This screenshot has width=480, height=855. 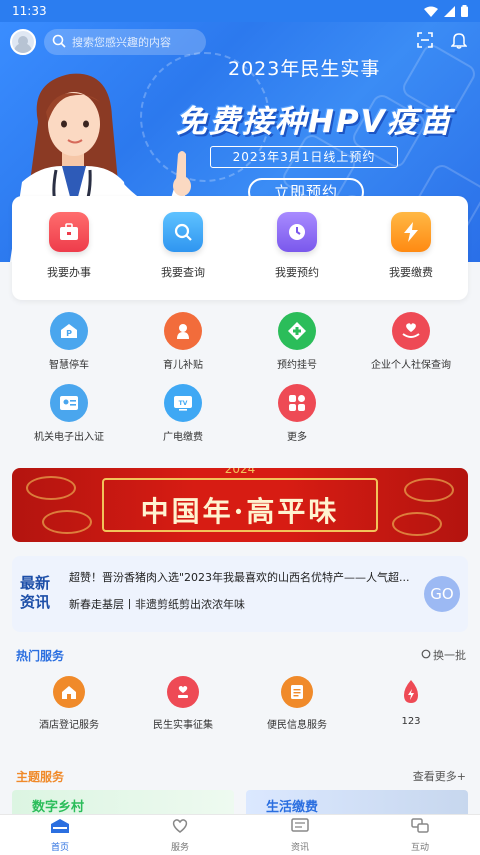 What do you see at coordinates (69, 272) in the screenshot?
I see `service-label: 我要办事` at bounding box center [69, 272].